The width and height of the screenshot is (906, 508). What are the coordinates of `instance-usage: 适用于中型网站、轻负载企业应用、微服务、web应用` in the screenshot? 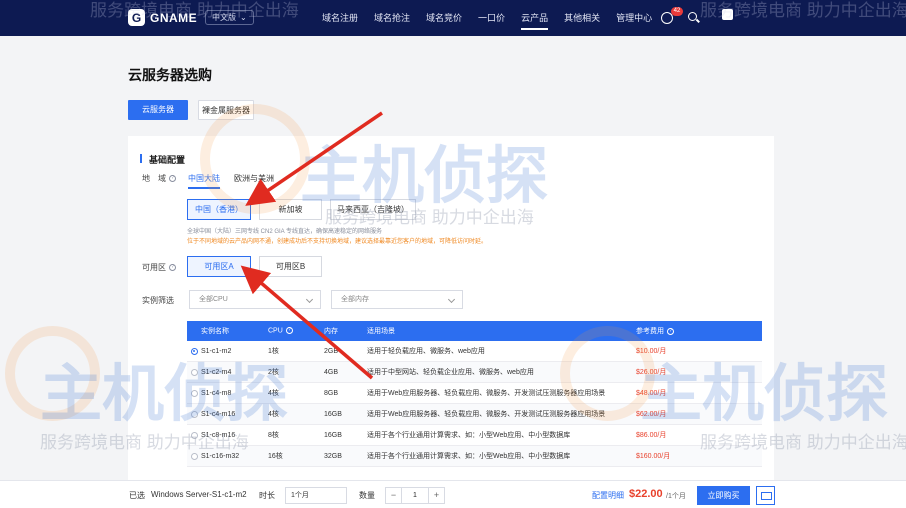 It's located at (450, 372).